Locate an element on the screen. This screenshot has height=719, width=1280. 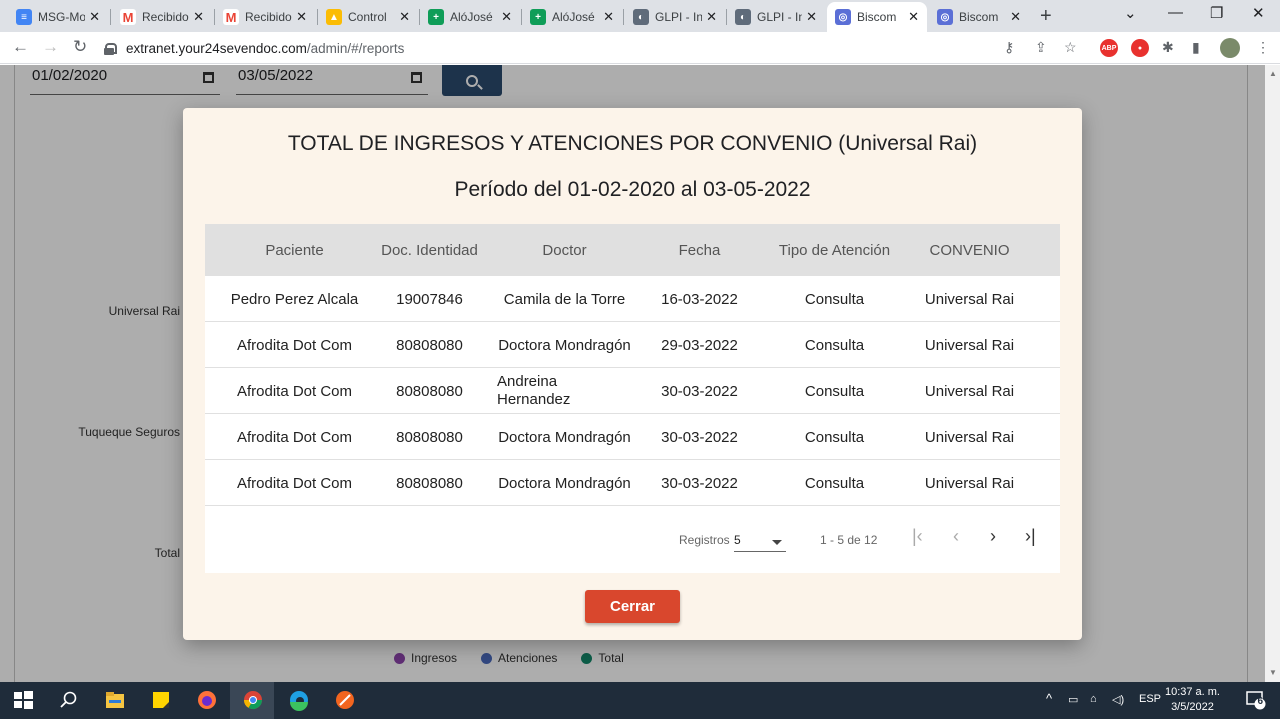
notification-count: 6 is located at coordinates (1260, 701).